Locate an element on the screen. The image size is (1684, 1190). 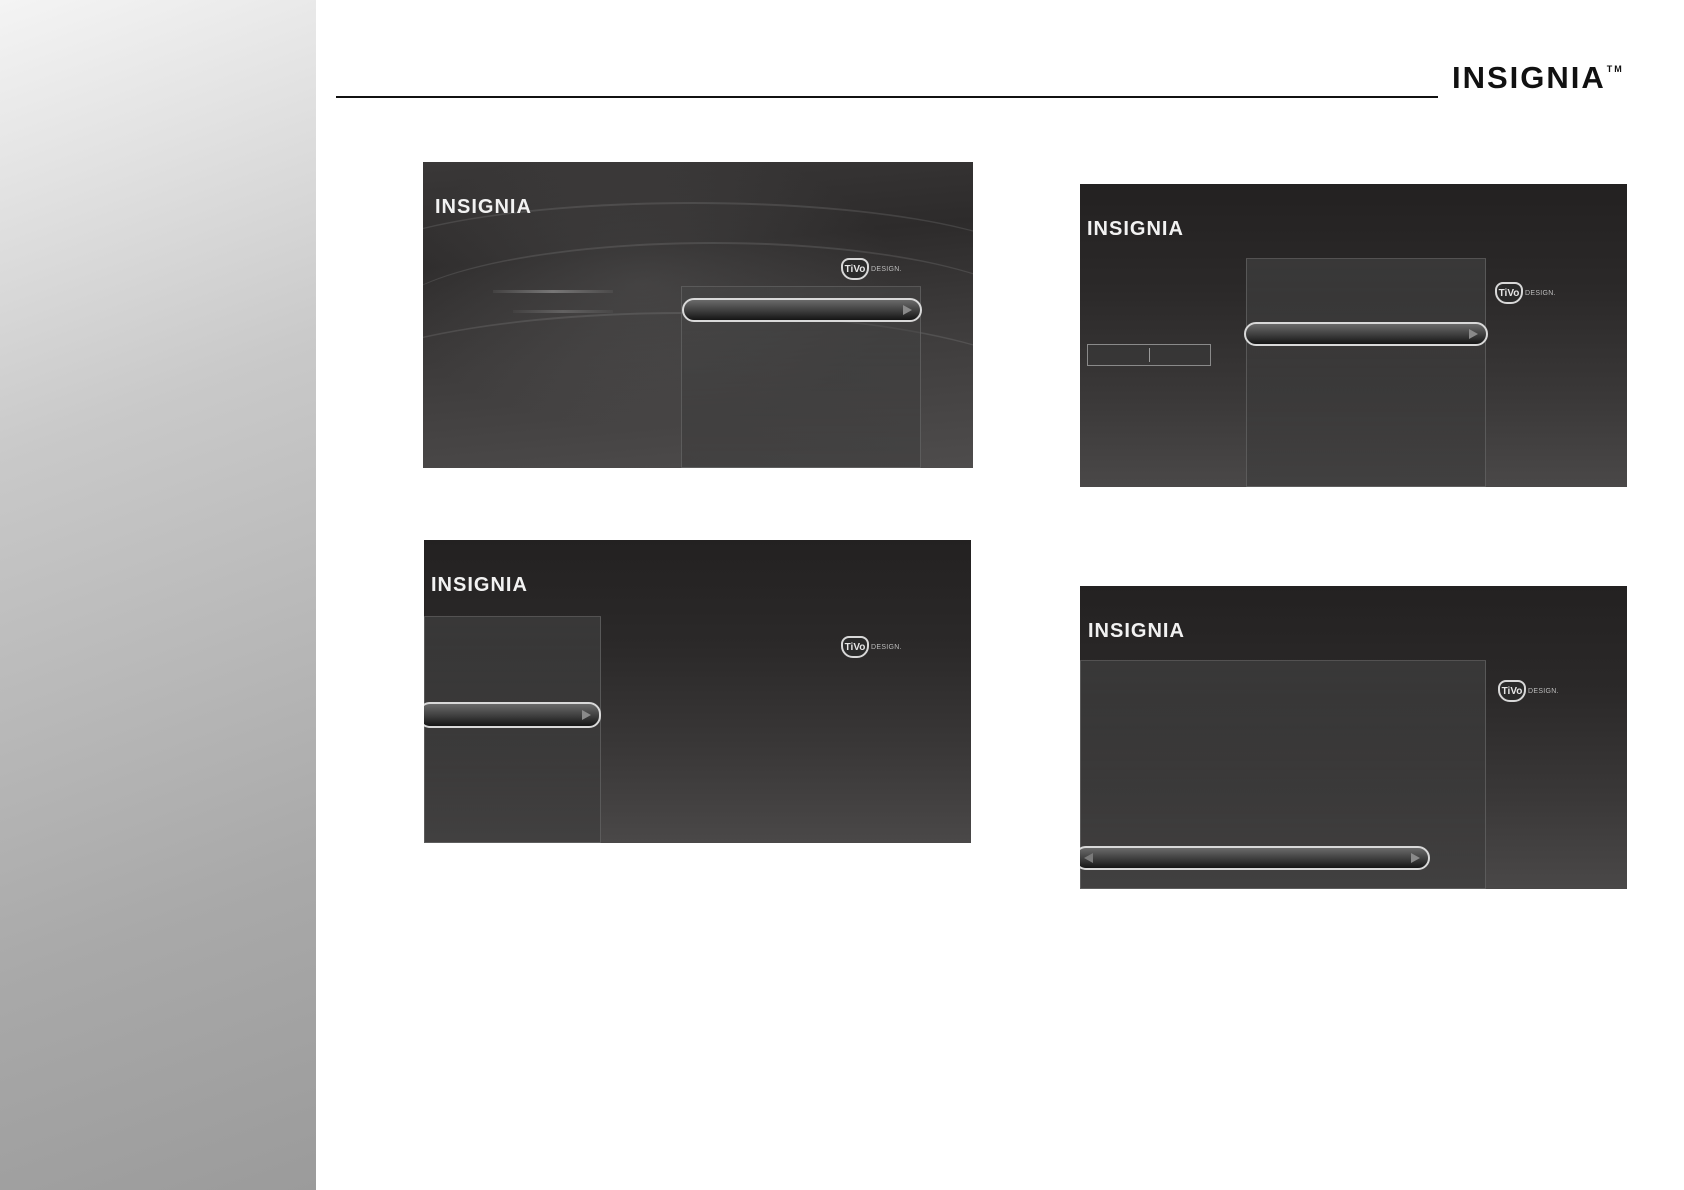
tv-screen-main-menu: INSIGNIA TiVo DESIGN. is located at coordinates (698, 315).